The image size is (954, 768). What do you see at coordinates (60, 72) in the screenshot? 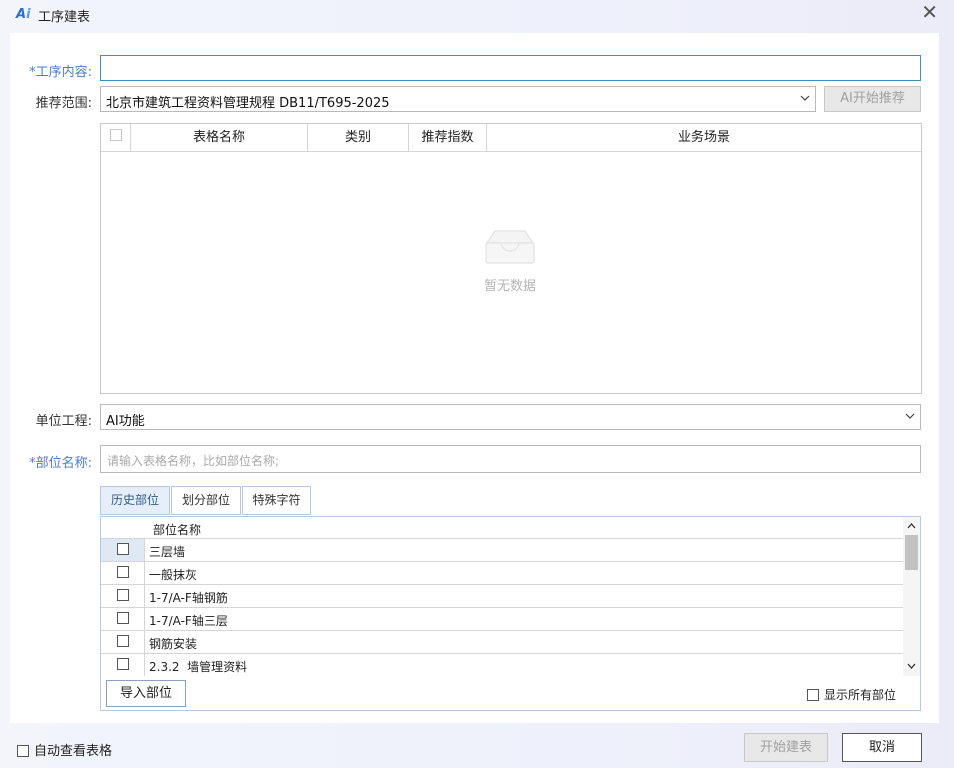
I see `process-content-label: *工序内容:` at bounding box center [60, 72].